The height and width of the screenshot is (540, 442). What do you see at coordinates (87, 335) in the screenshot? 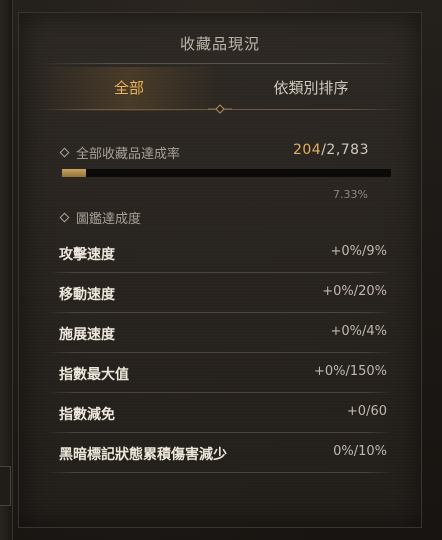
I see `stat-label: 施展速度` at bounding box center [87, 335].